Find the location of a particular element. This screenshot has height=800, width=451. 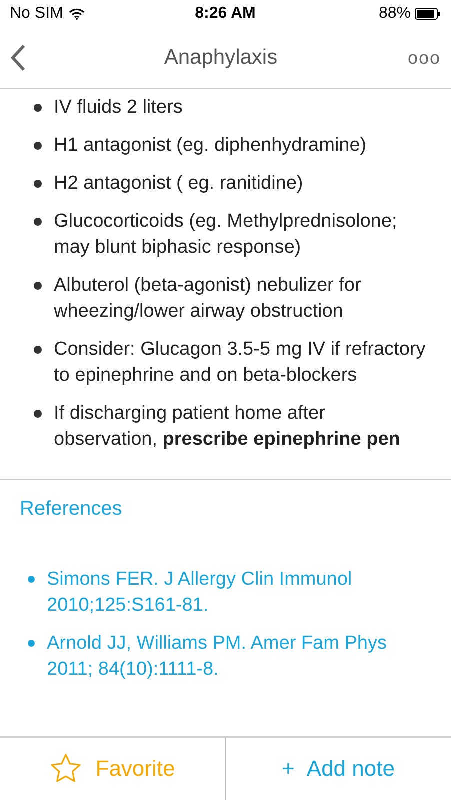

reference-link: Arnold JJ, Williams PM. Amer Fam Phys 2011; 84(10):1111-8. is located at coordinates (239, 657).